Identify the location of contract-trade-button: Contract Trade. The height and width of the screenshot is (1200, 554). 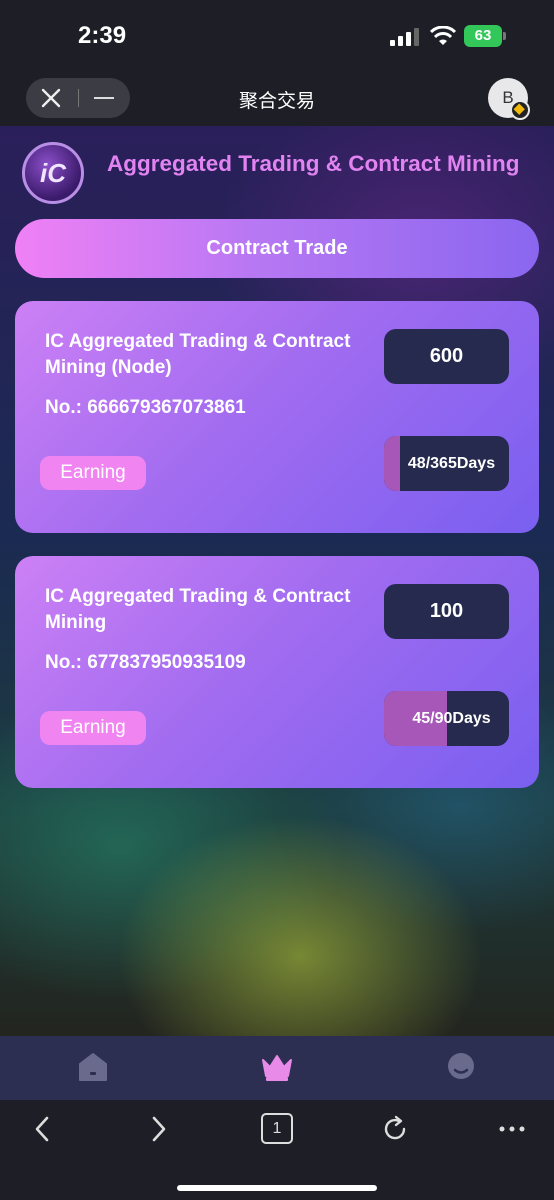
(277, 248).